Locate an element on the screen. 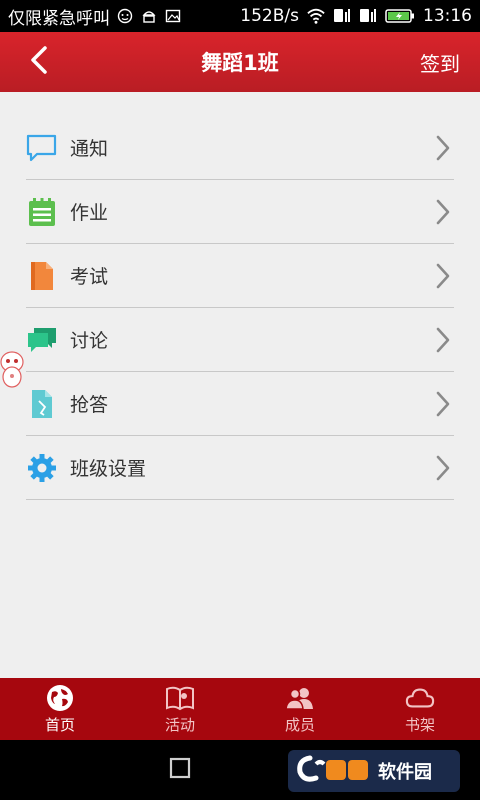 This screenshot has width=480, height=800. gear-icon is located at coordinates (42, 468).